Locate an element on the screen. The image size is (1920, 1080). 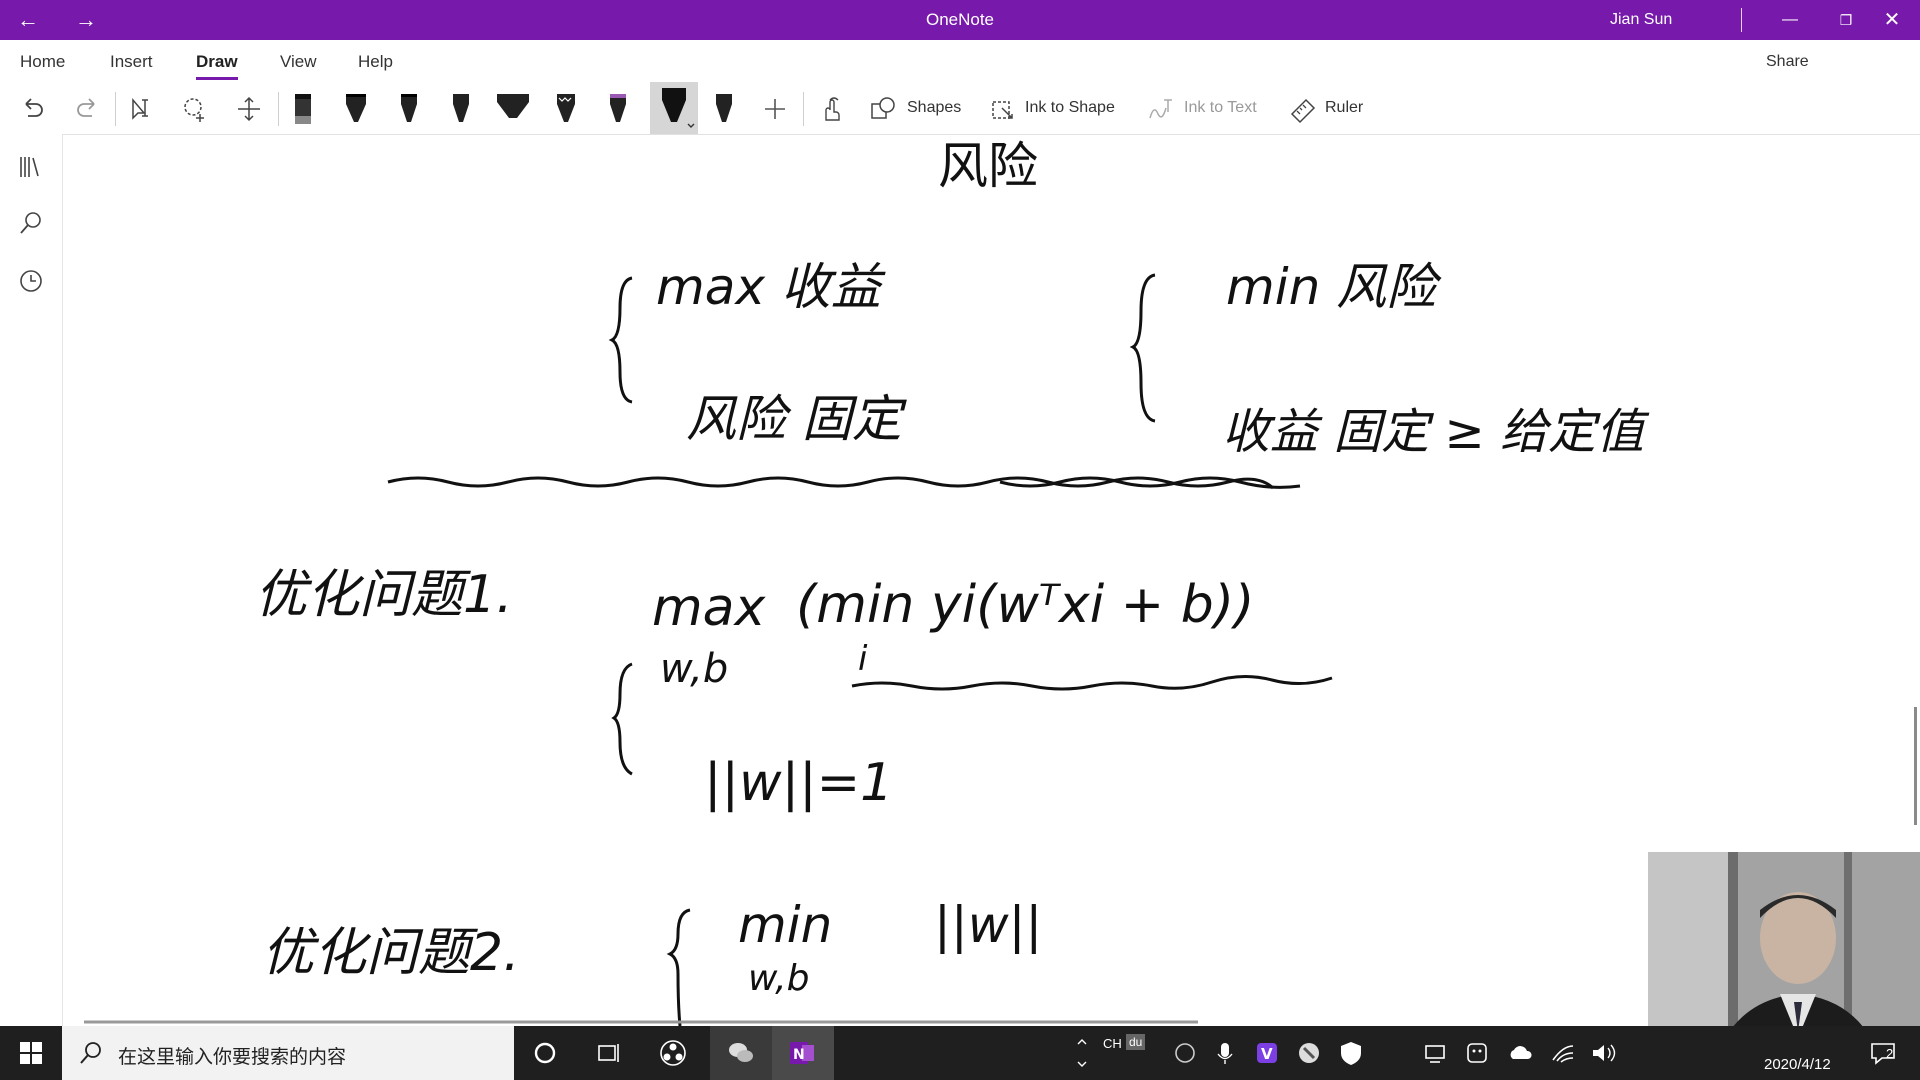
title-separator is located at coordinates (1741, 20).